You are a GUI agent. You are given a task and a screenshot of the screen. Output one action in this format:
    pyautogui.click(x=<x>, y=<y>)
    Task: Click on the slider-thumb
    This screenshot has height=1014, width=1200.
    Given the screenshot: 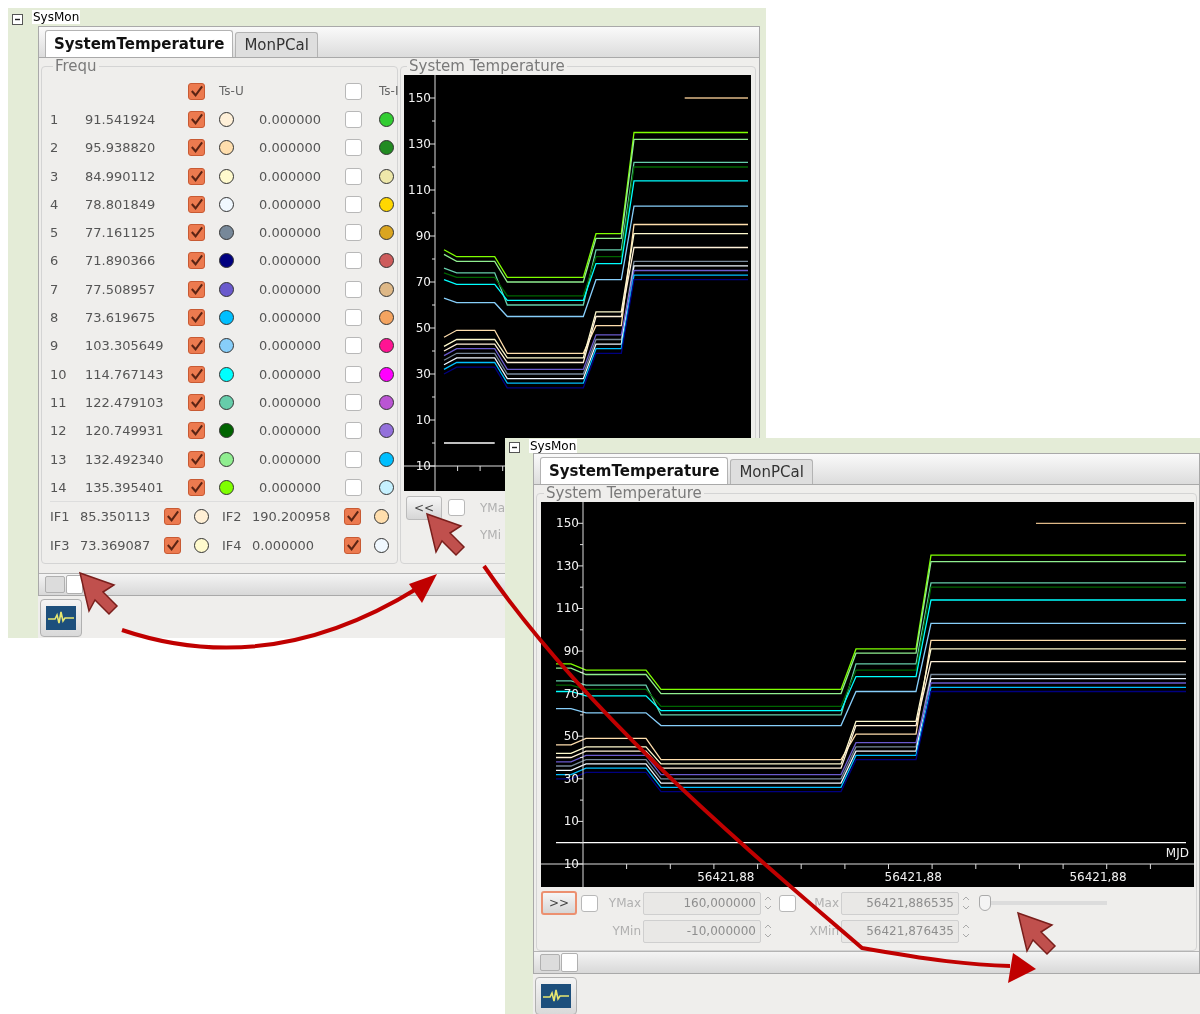 What is the action you would take?
    pyautogui.click(x=985, y=903)
    